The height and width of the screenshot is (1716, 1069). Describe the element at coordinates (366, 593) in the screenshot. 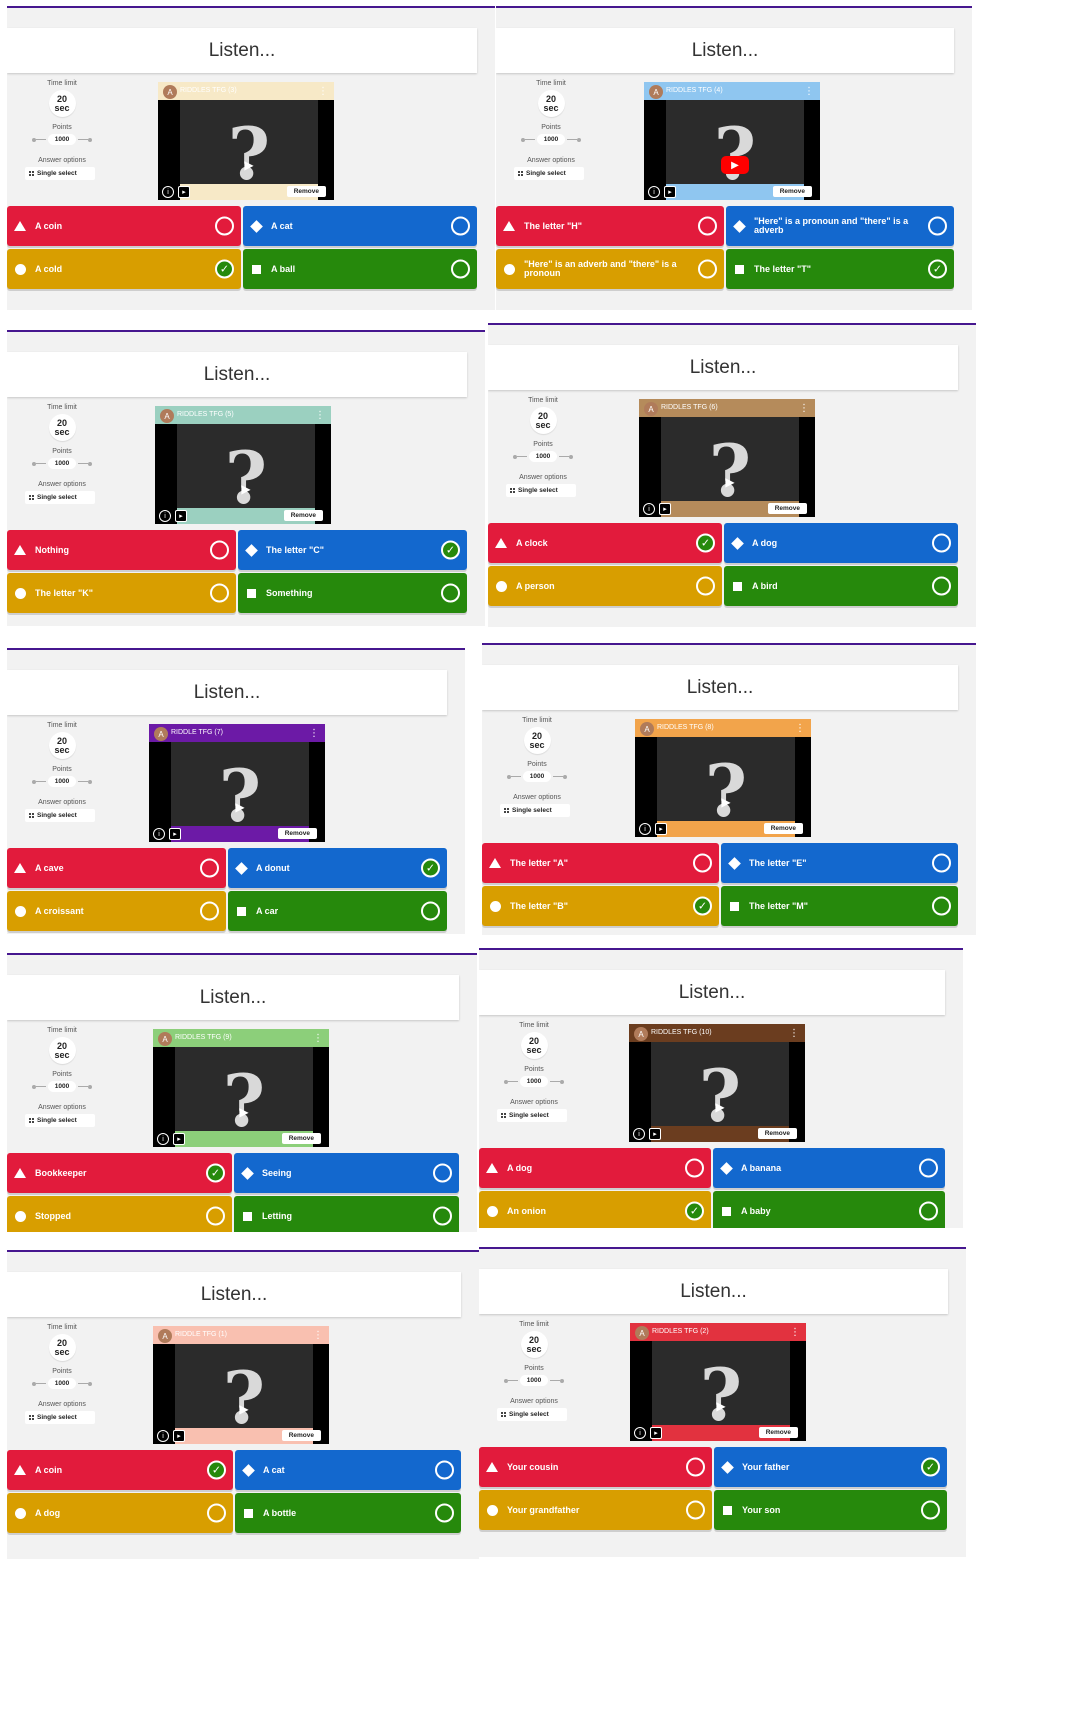

I see `answer-text: Something` at that location.